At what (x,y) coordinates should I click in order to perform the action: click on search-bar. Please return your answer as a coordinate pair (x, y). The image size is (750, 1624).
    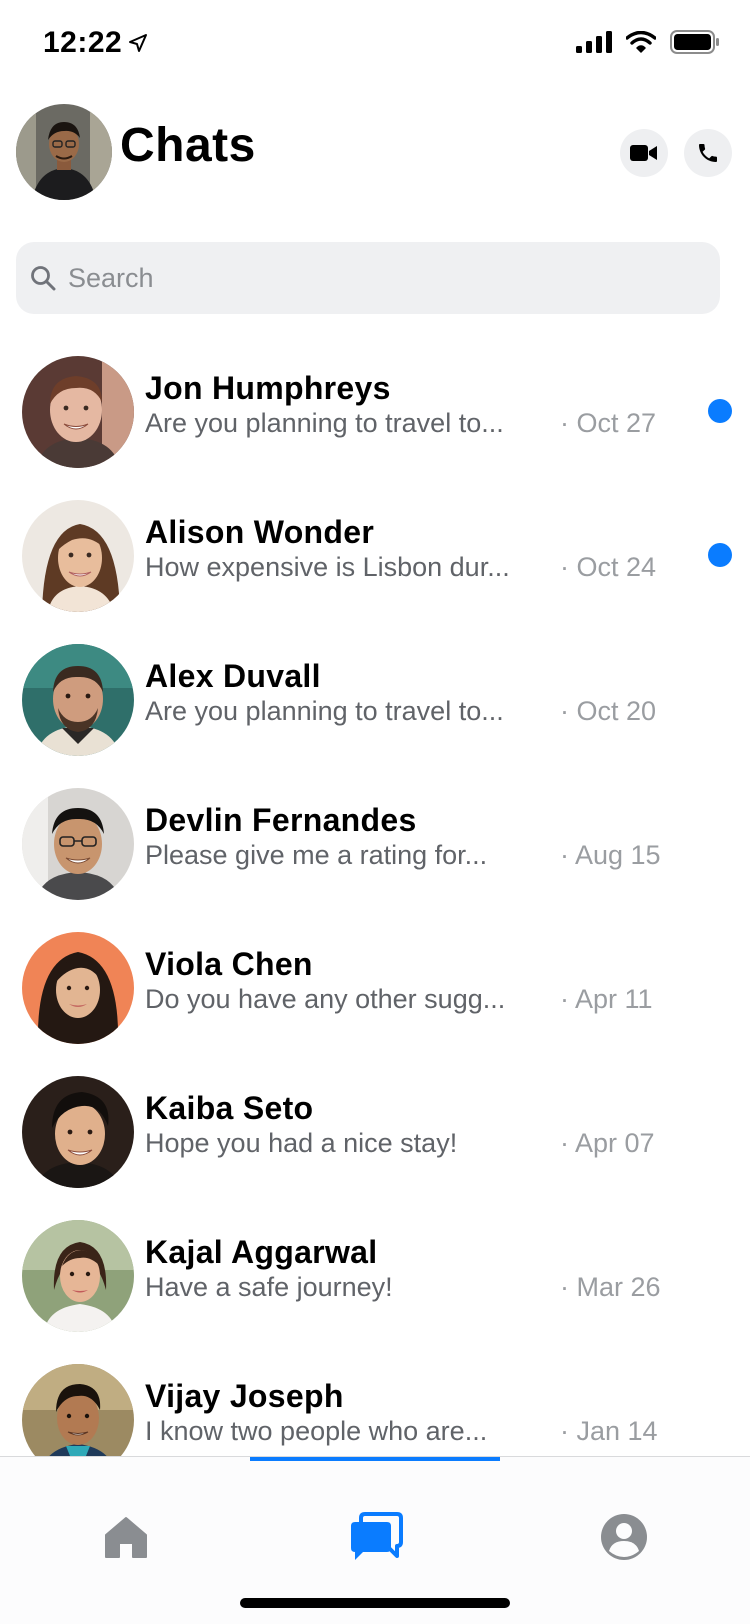
    Looking at the image, I should click on (368, 278).